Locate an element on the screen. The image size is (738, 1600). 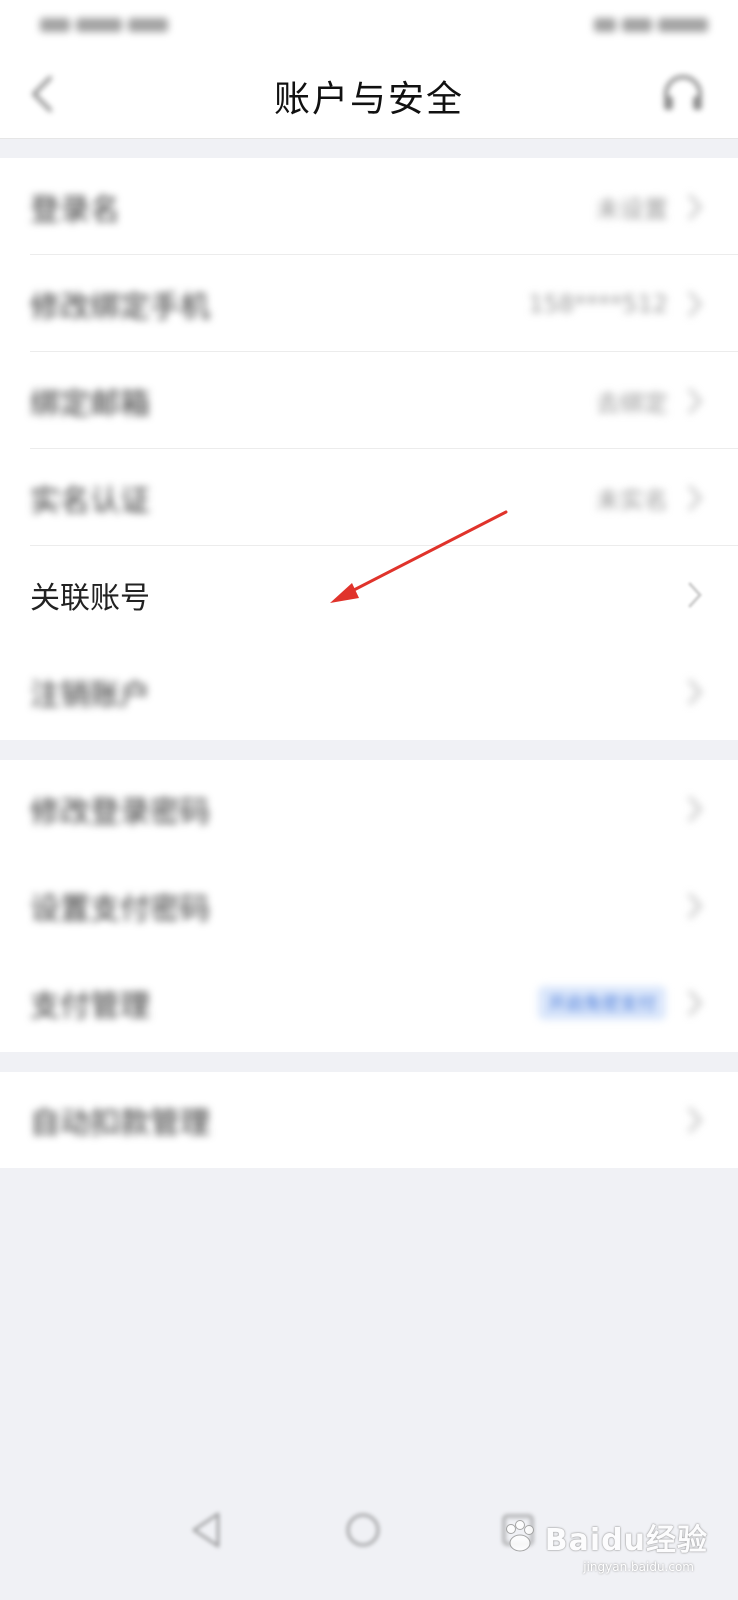
settings-row-real-name: 实名认证 未实名 is located at coordinates (369, 497).